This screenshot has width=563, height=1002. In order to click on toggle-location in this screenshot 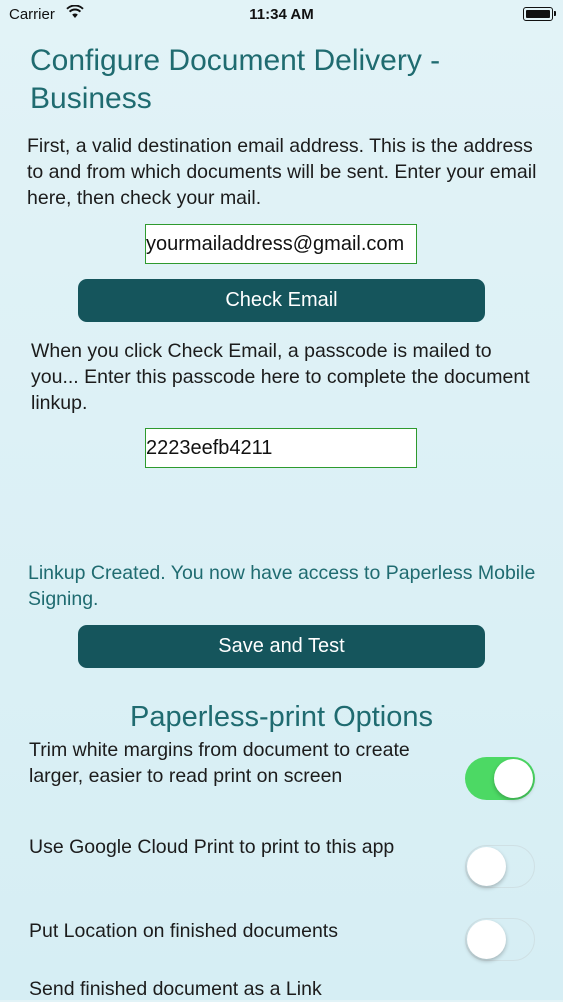, I will do `click(500, 939)`.